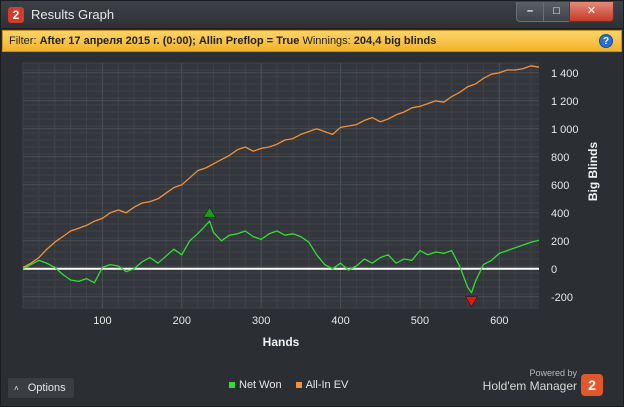 This screenshot has width=624, height=407. What do you see at coordinates (23, 41) in the screenshot?
I see `filter-label: Filter:` at bounding box center [23, 41].